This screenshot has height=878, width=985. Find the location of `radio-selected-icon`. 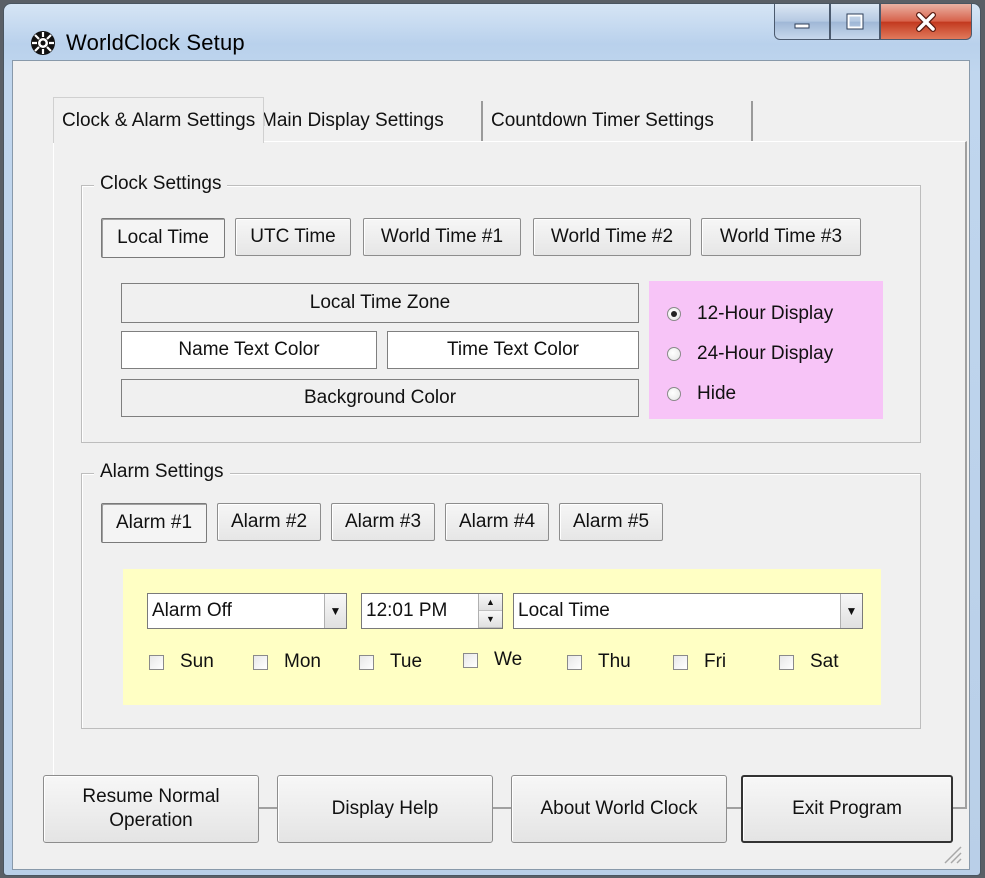

radio-selected-icon is located at coordinates (674, 314).